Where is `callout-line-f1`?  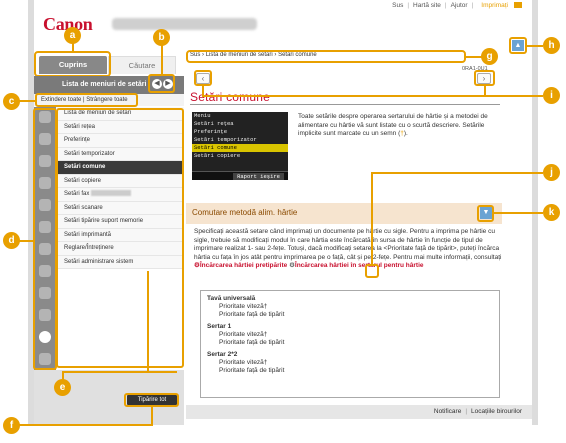
callout-line-f1 is located at coordinates (84, 425).